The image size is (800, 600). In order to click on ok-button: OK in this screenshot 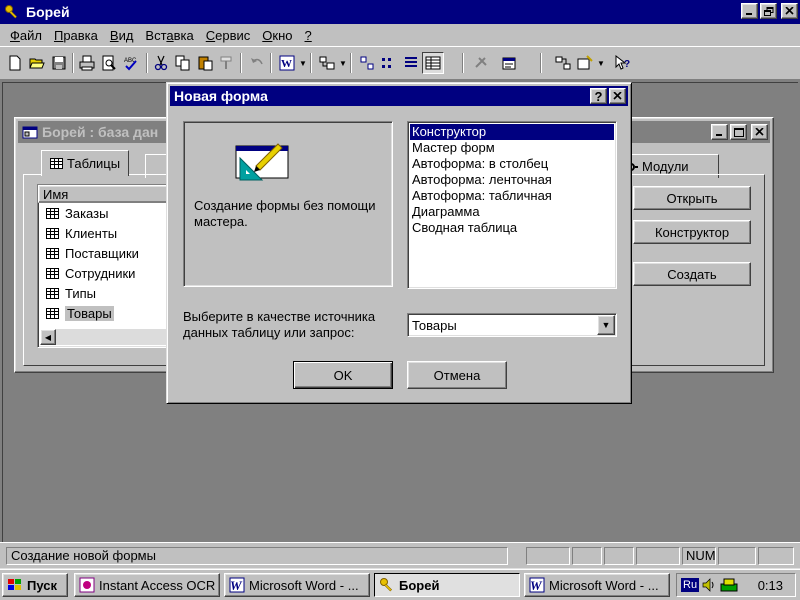, I will do `click(343, 375)`.